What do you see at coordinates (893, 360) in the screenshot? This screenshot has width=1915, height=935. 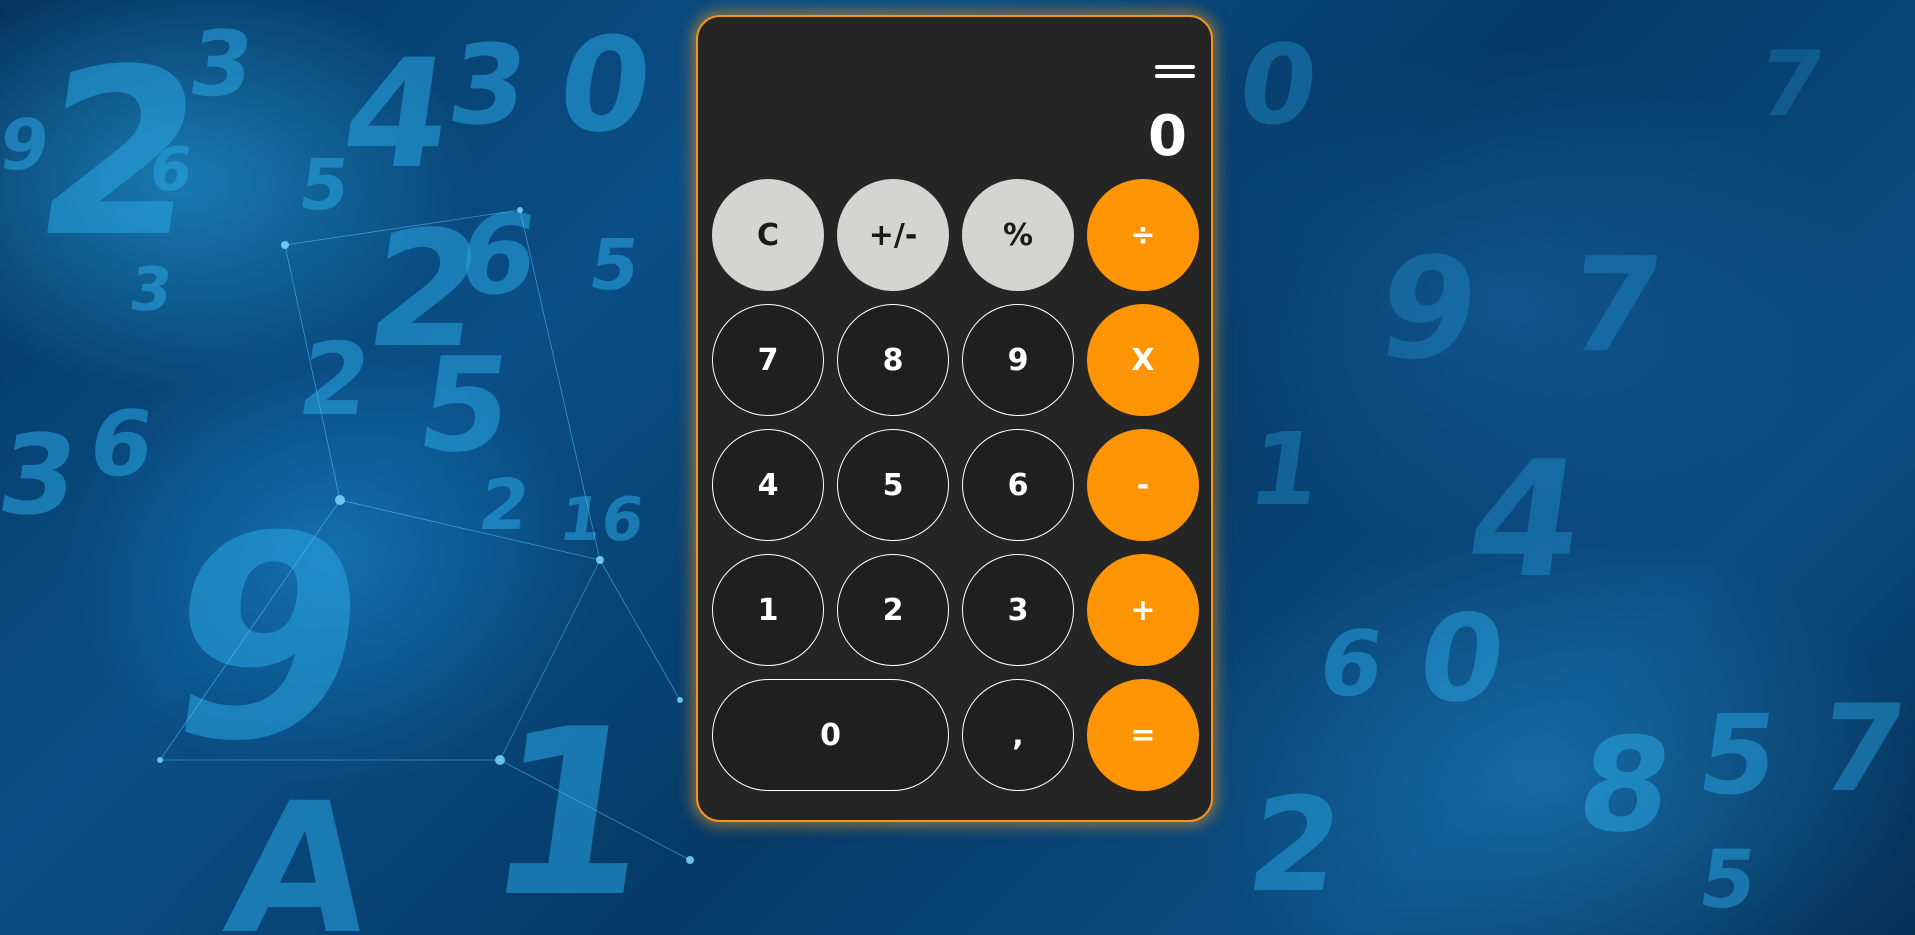 I see `digit-8-button: 8` at bounding box center [893, 360].